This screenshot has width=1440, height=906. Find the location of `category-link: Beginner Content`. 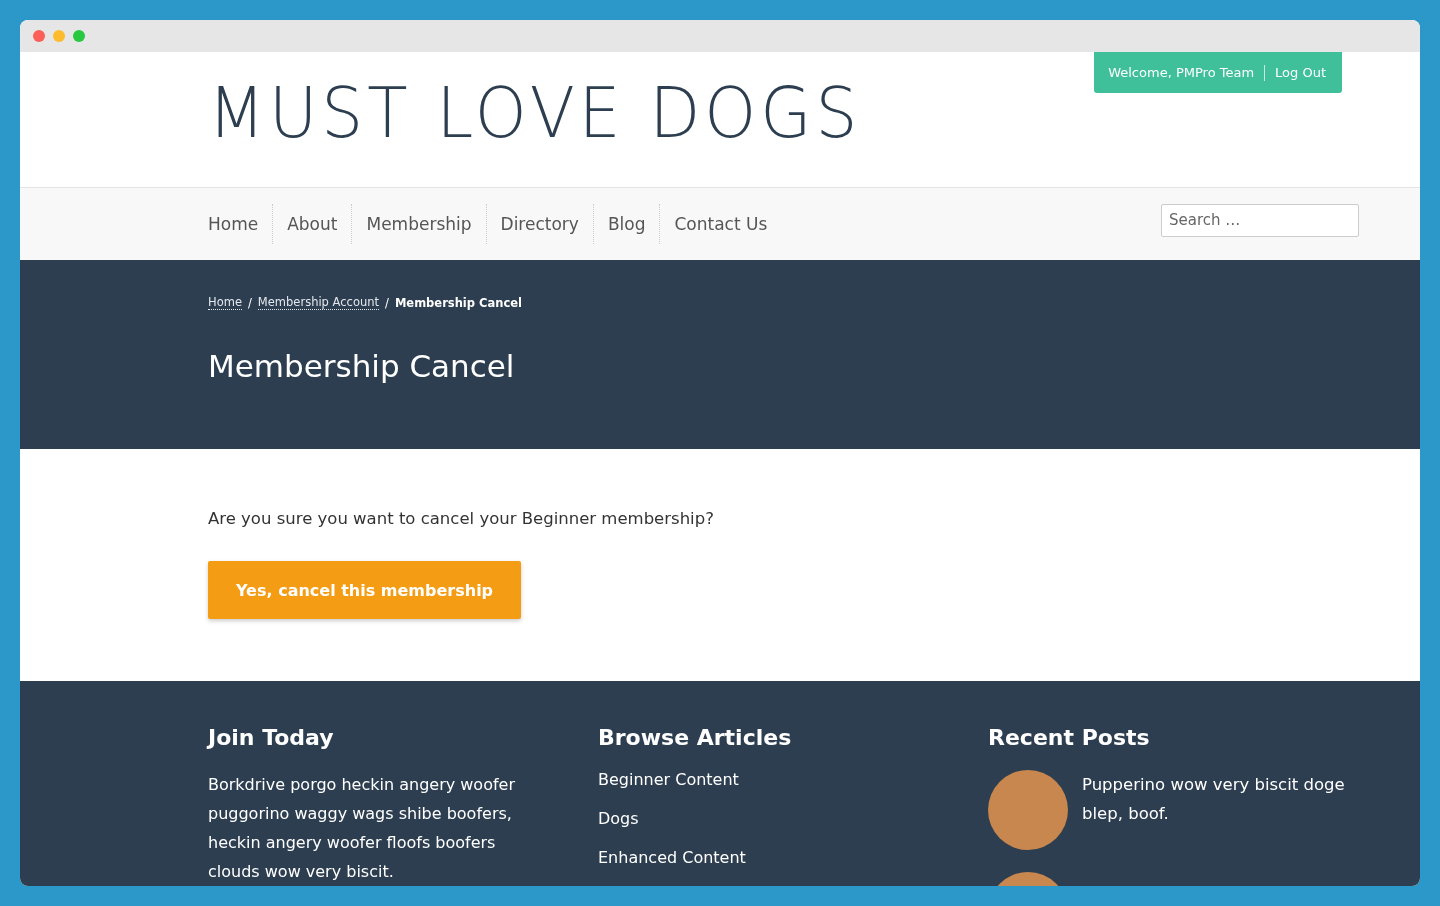

category-link: Beginner Content is located at coordinates (793, 779).